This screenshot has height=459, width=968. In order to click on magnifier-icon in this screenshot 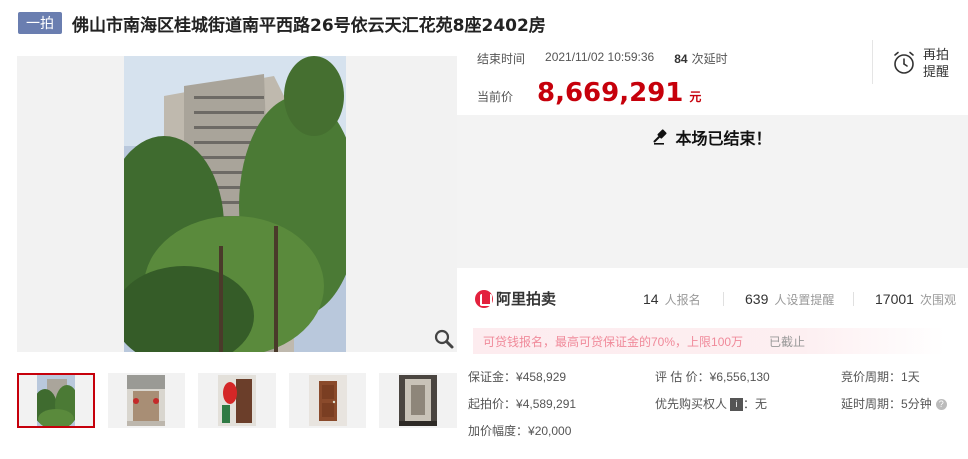, I will do `click(444, 339)`.